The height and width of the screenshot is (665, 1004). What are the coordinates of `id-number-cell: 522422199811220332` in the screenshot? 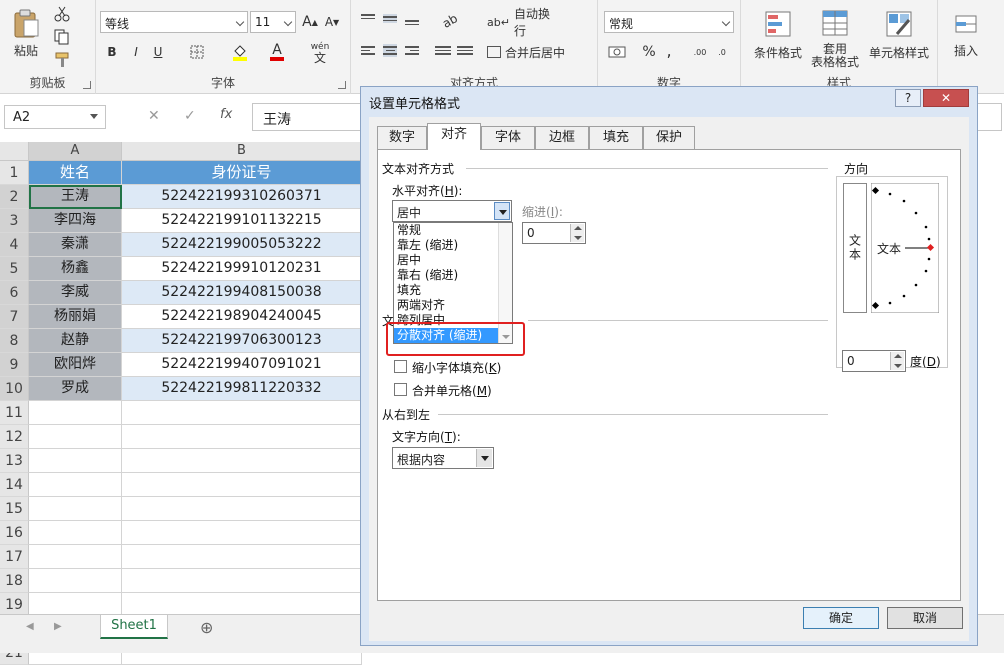 It's located at (242, 389).